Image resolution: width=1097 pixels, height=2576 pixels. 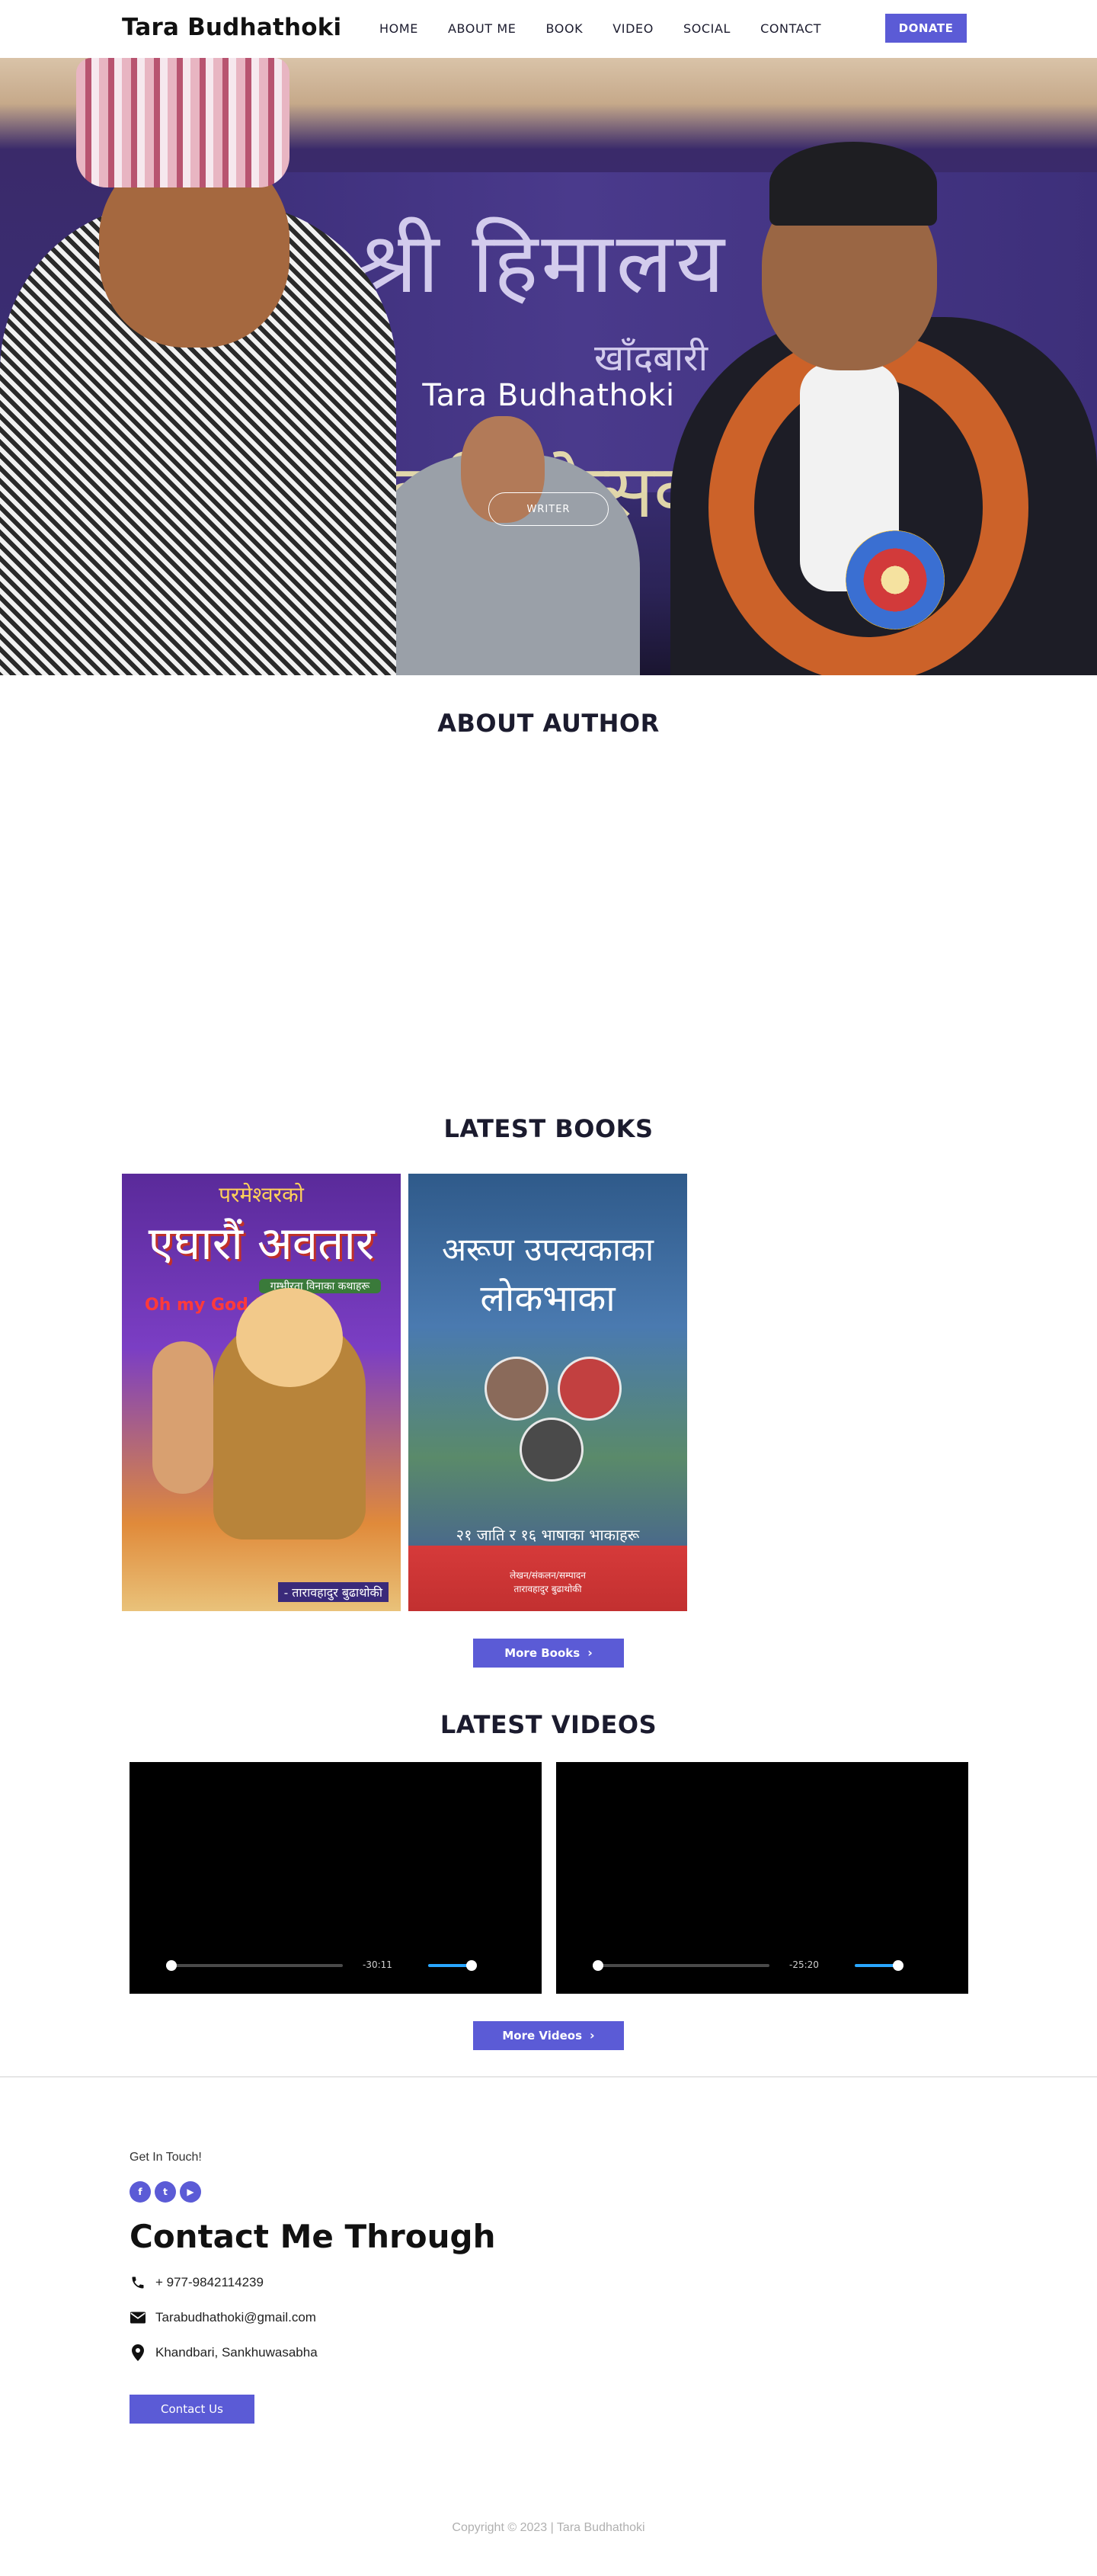 I want to click on phone-icon, so click(x=138, y=2282).